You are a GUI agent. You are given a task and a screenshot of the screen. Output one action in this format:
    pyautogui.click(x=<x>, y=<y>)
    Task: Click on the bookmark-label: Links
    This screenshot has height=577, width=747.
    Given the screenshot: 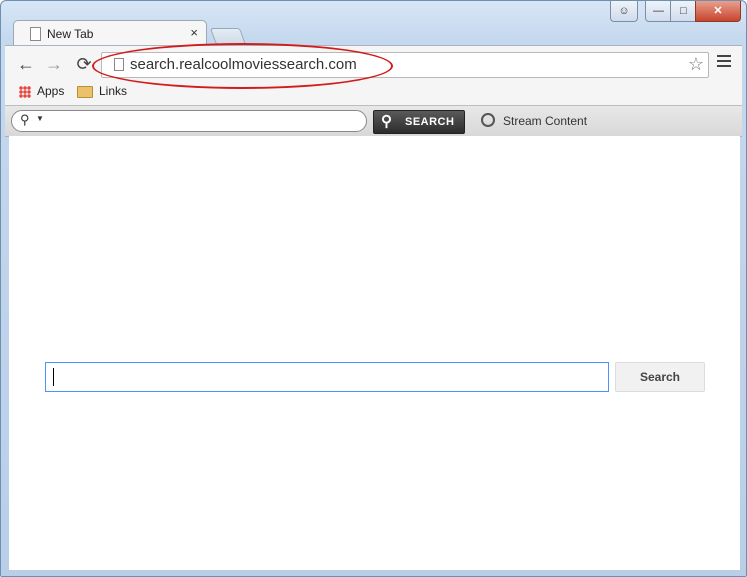 What is the action you would take?
    pyautogui.click(x=113, y=91)
    